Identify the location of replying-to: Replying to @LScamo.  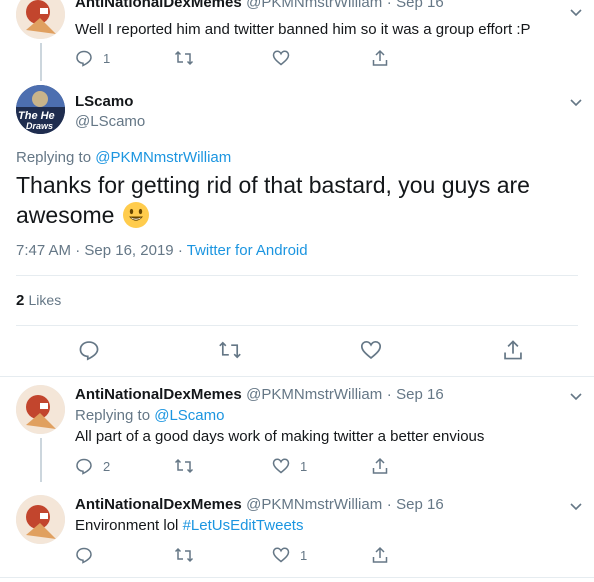
(149, 415).